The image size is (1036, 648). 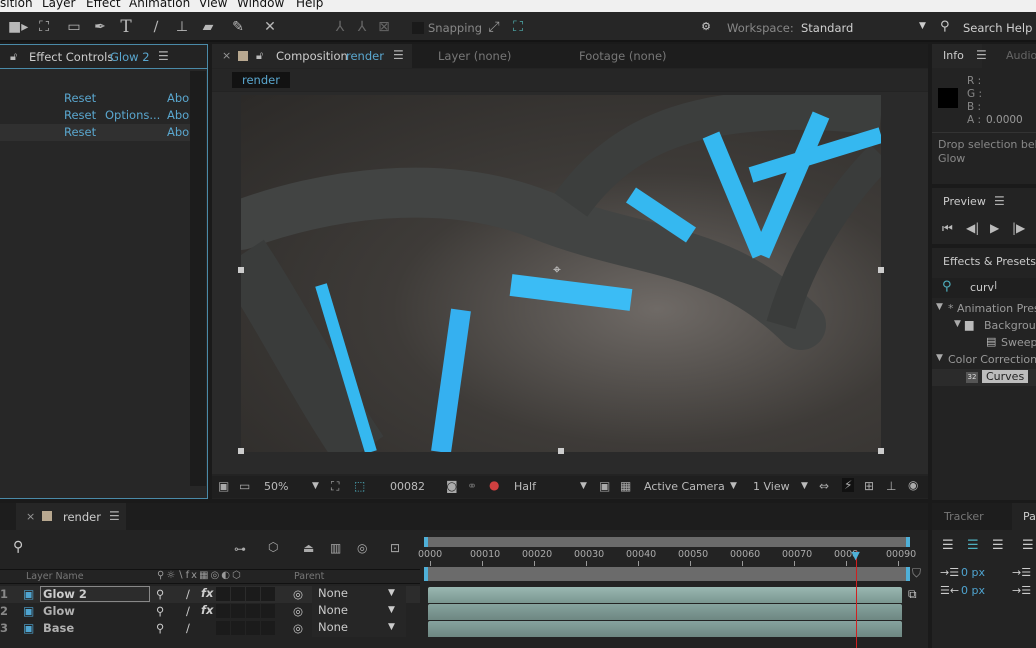 I want to click on work-area-bar, so click(x=667, y=574).